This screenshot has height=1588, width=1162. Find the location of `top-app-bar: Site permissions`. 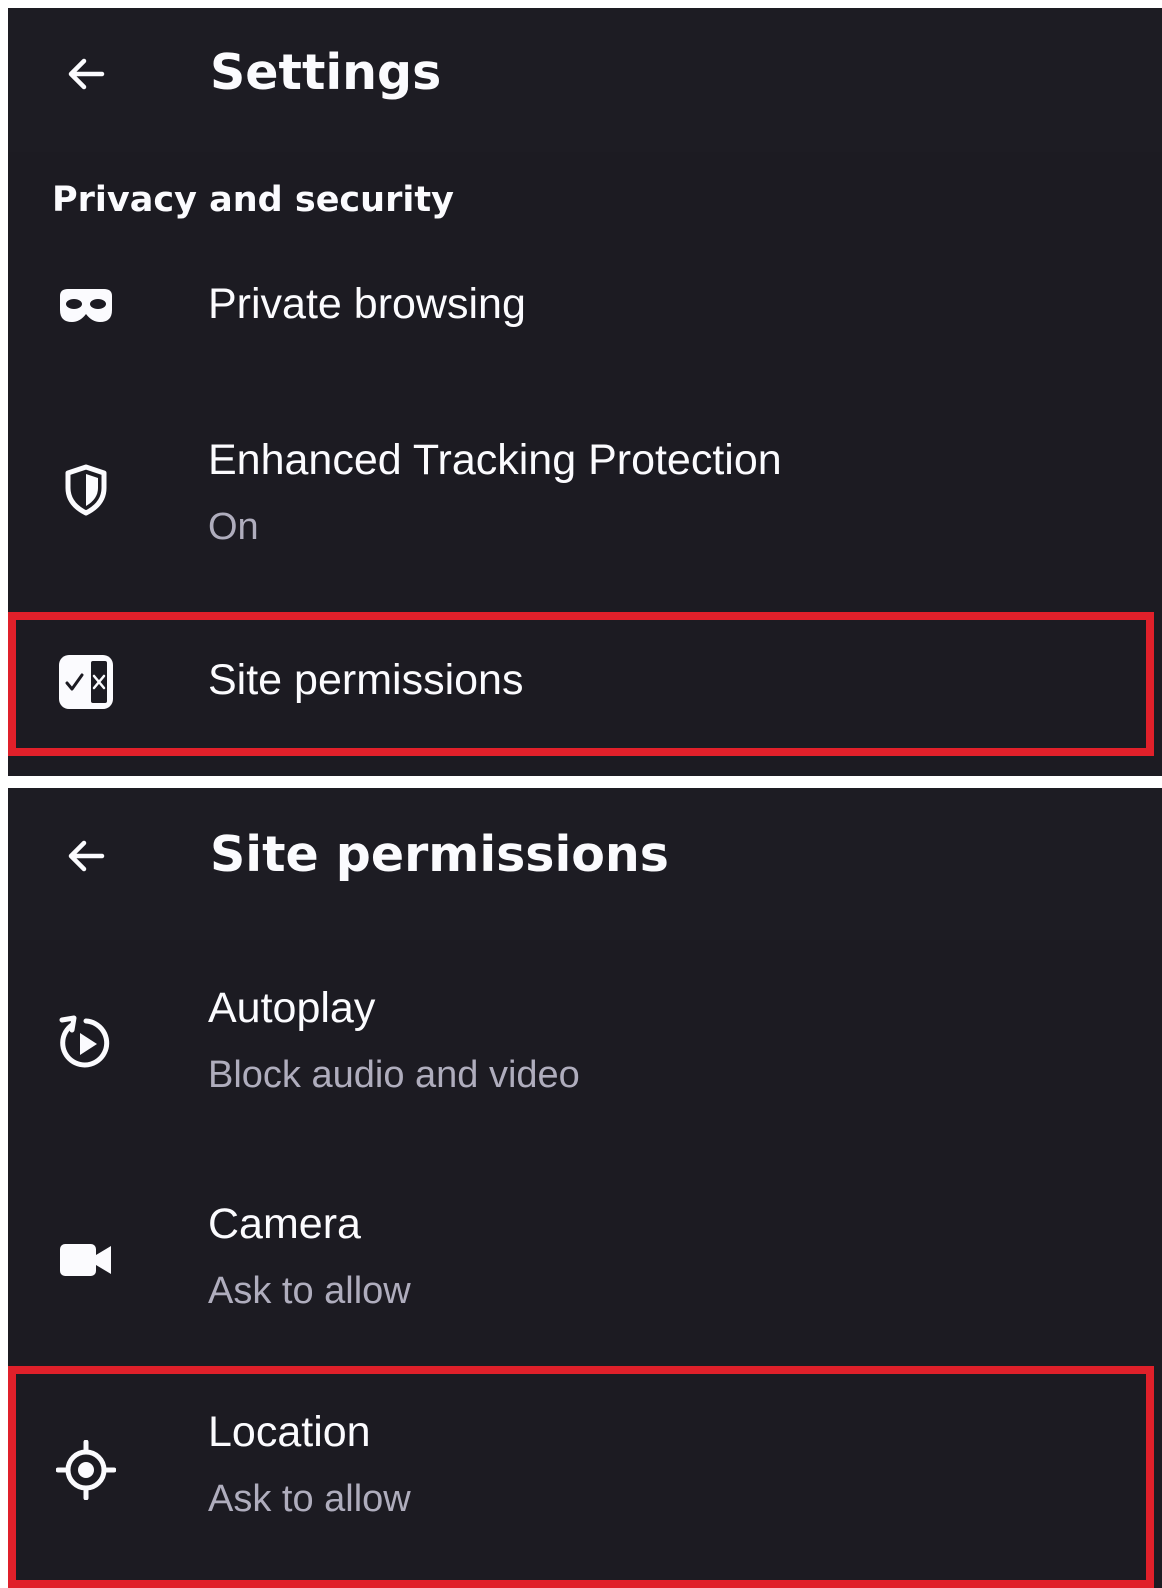

top-app-bar: Site permissions is located at coordinates (585, 864).